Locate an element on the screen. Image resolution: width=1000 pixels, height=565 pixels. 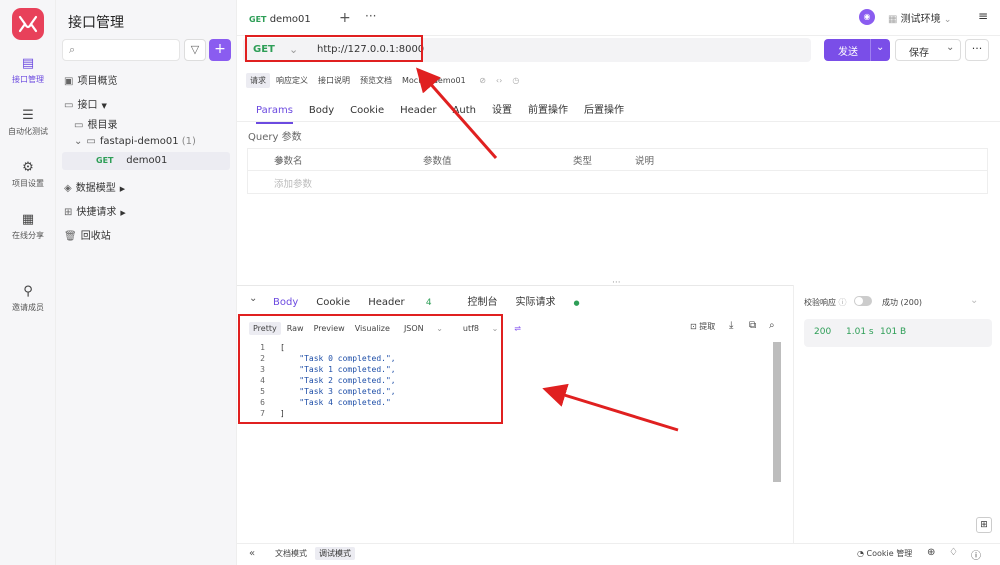
request-more-button: ··· is located at coordinates (977, 50).